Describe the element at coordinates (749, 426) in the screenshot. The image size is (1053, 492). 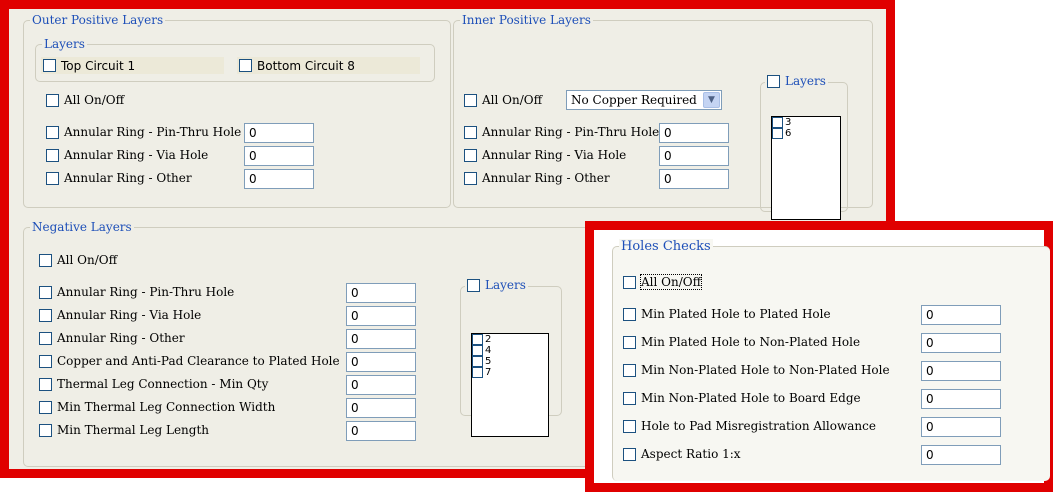
I see `holes-row: Hole to Pad Misregistration Allowance` at that location.